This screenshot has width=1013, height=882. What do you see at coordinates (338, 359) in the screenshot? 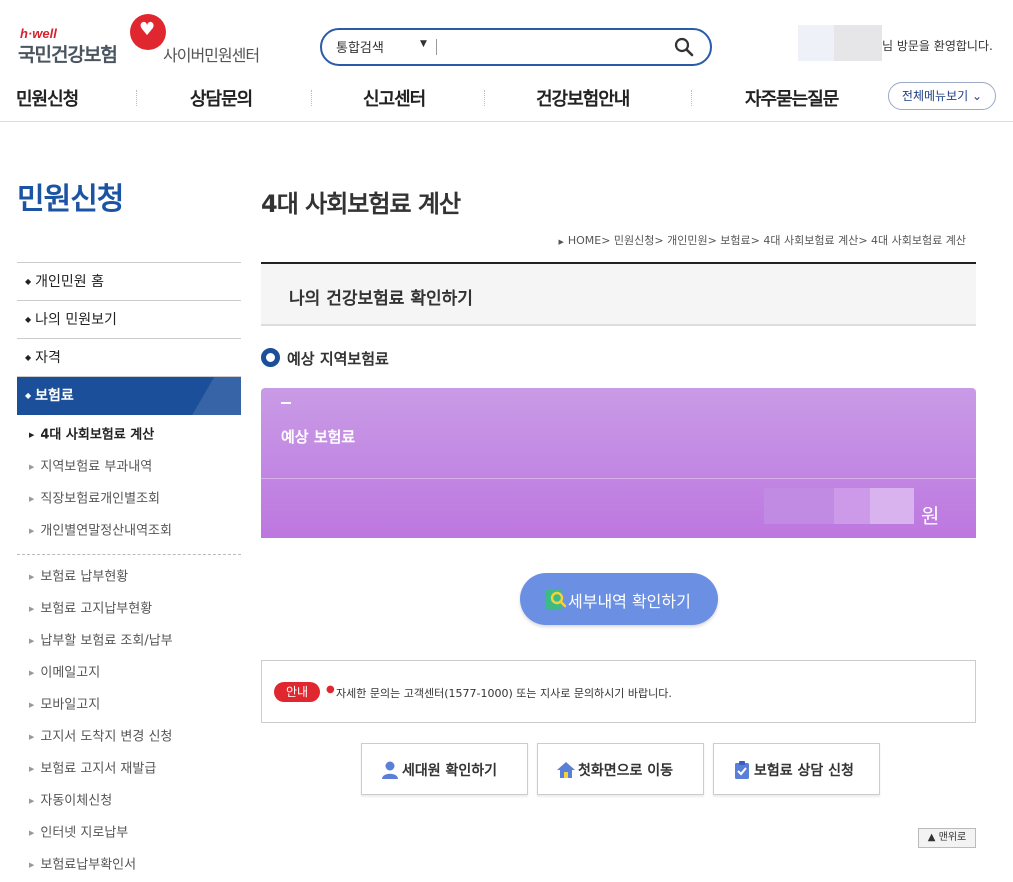
I see `radio-label: 예상 지역보험료` at bounding box center [338, 359].